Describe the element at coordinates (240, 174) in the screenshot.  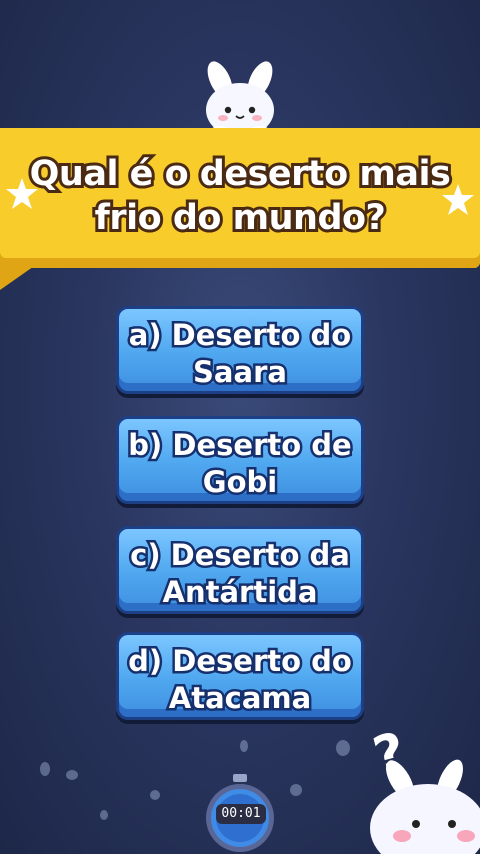
I see `question-line-1: Qual é o deserto mais` at that location.